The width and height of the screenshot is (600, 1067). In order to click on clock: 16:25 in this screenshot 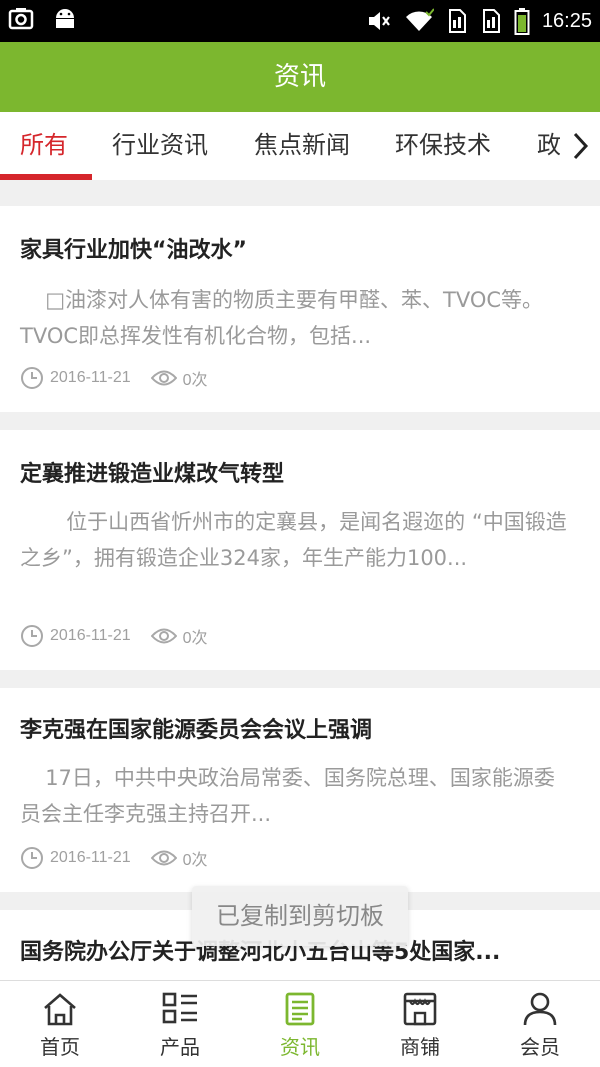, I will do `click(566, 21)`.